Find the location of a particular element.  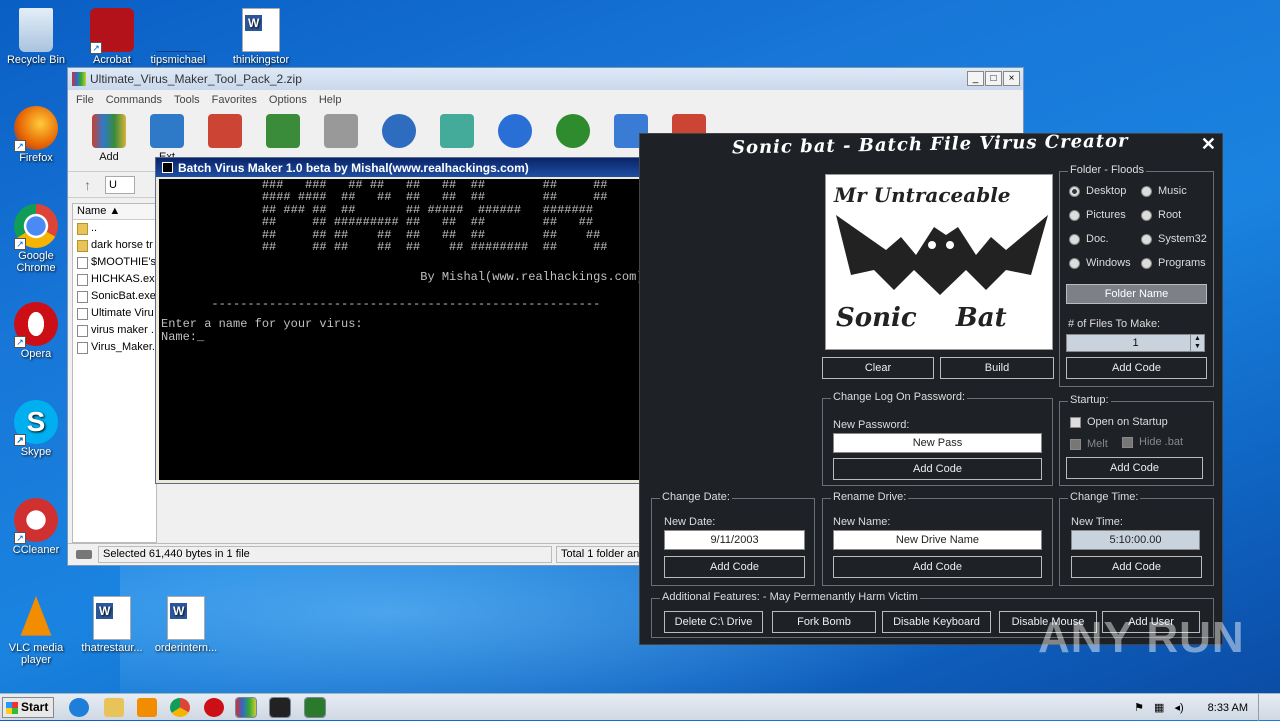

address-field: U is located at coordinates (120, 184).